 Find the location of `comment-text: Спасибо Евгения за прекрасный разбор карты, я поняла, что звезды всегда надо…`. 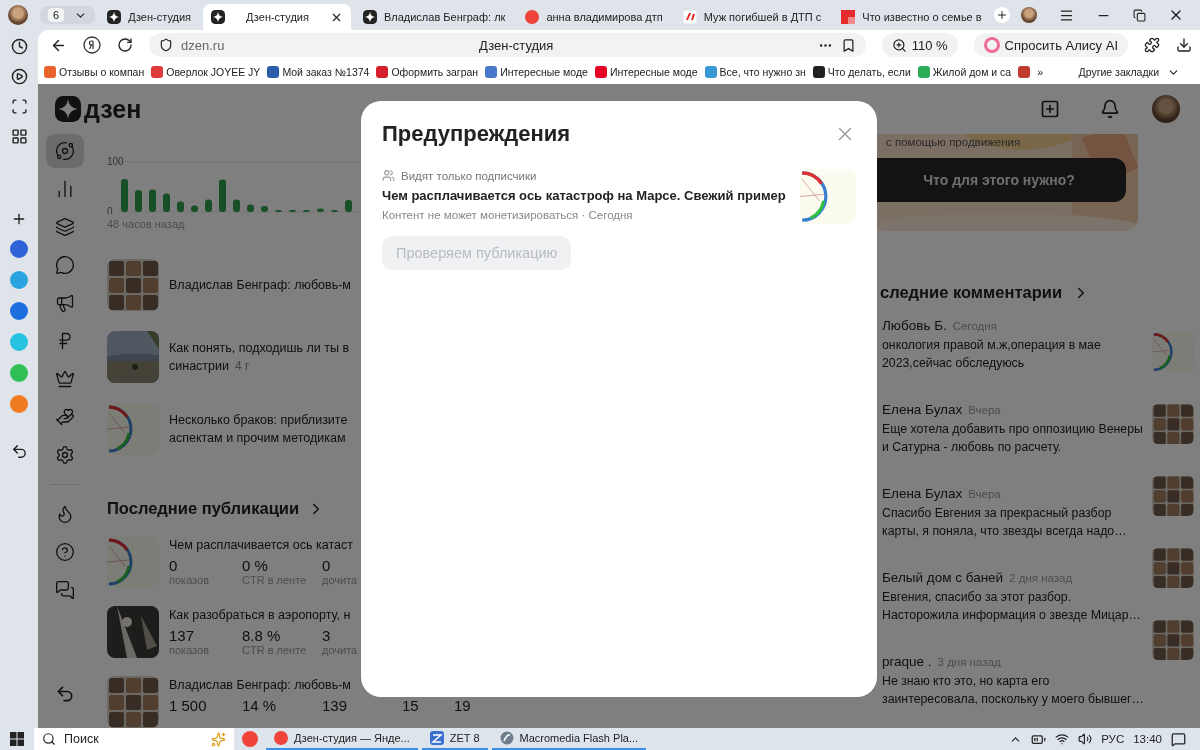

comment-text: Спасибо Евгения за прекрасный разбор карты, я поняла, что звезды всегда надо… is located at coordinates (1013, 522).